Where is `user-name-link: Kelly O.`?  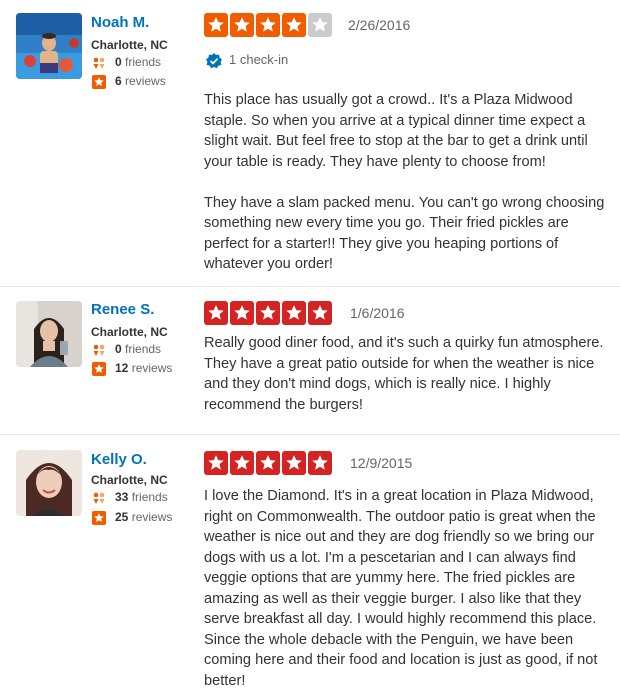 user-name-link: Kelly O. is located at coordinates (119, 459).